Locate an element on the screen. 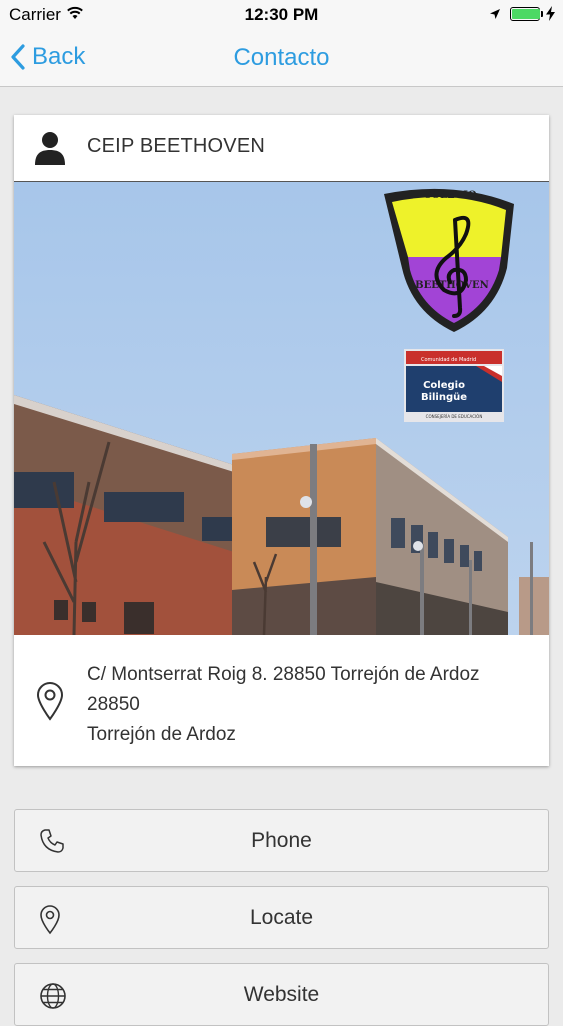  phone-label: Phone is located at coordinates (281, 840).